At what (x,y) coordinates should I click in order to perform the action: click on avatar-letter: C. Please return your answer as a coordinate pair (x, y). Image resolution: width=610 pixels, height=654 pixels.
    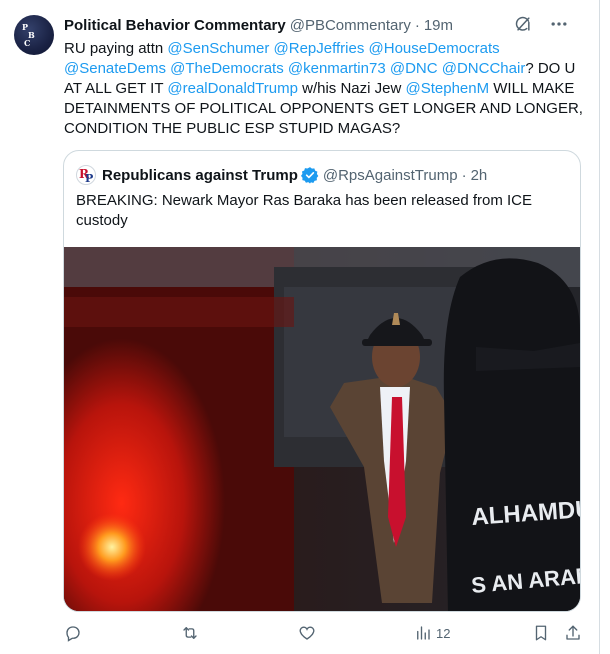
    Looking at the image, I should click on (27, 43).